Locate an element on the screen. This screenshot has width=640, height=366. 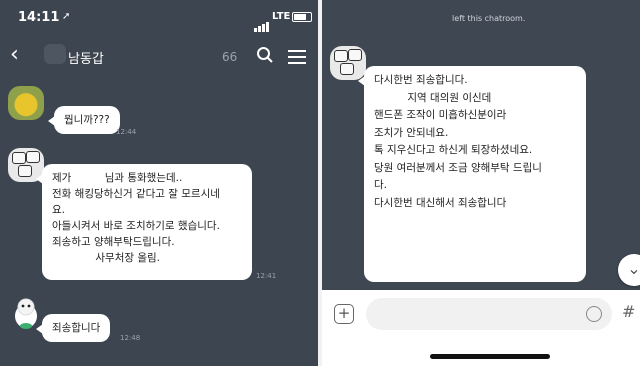
network-type: LTE is located at coordinates (281, 16).